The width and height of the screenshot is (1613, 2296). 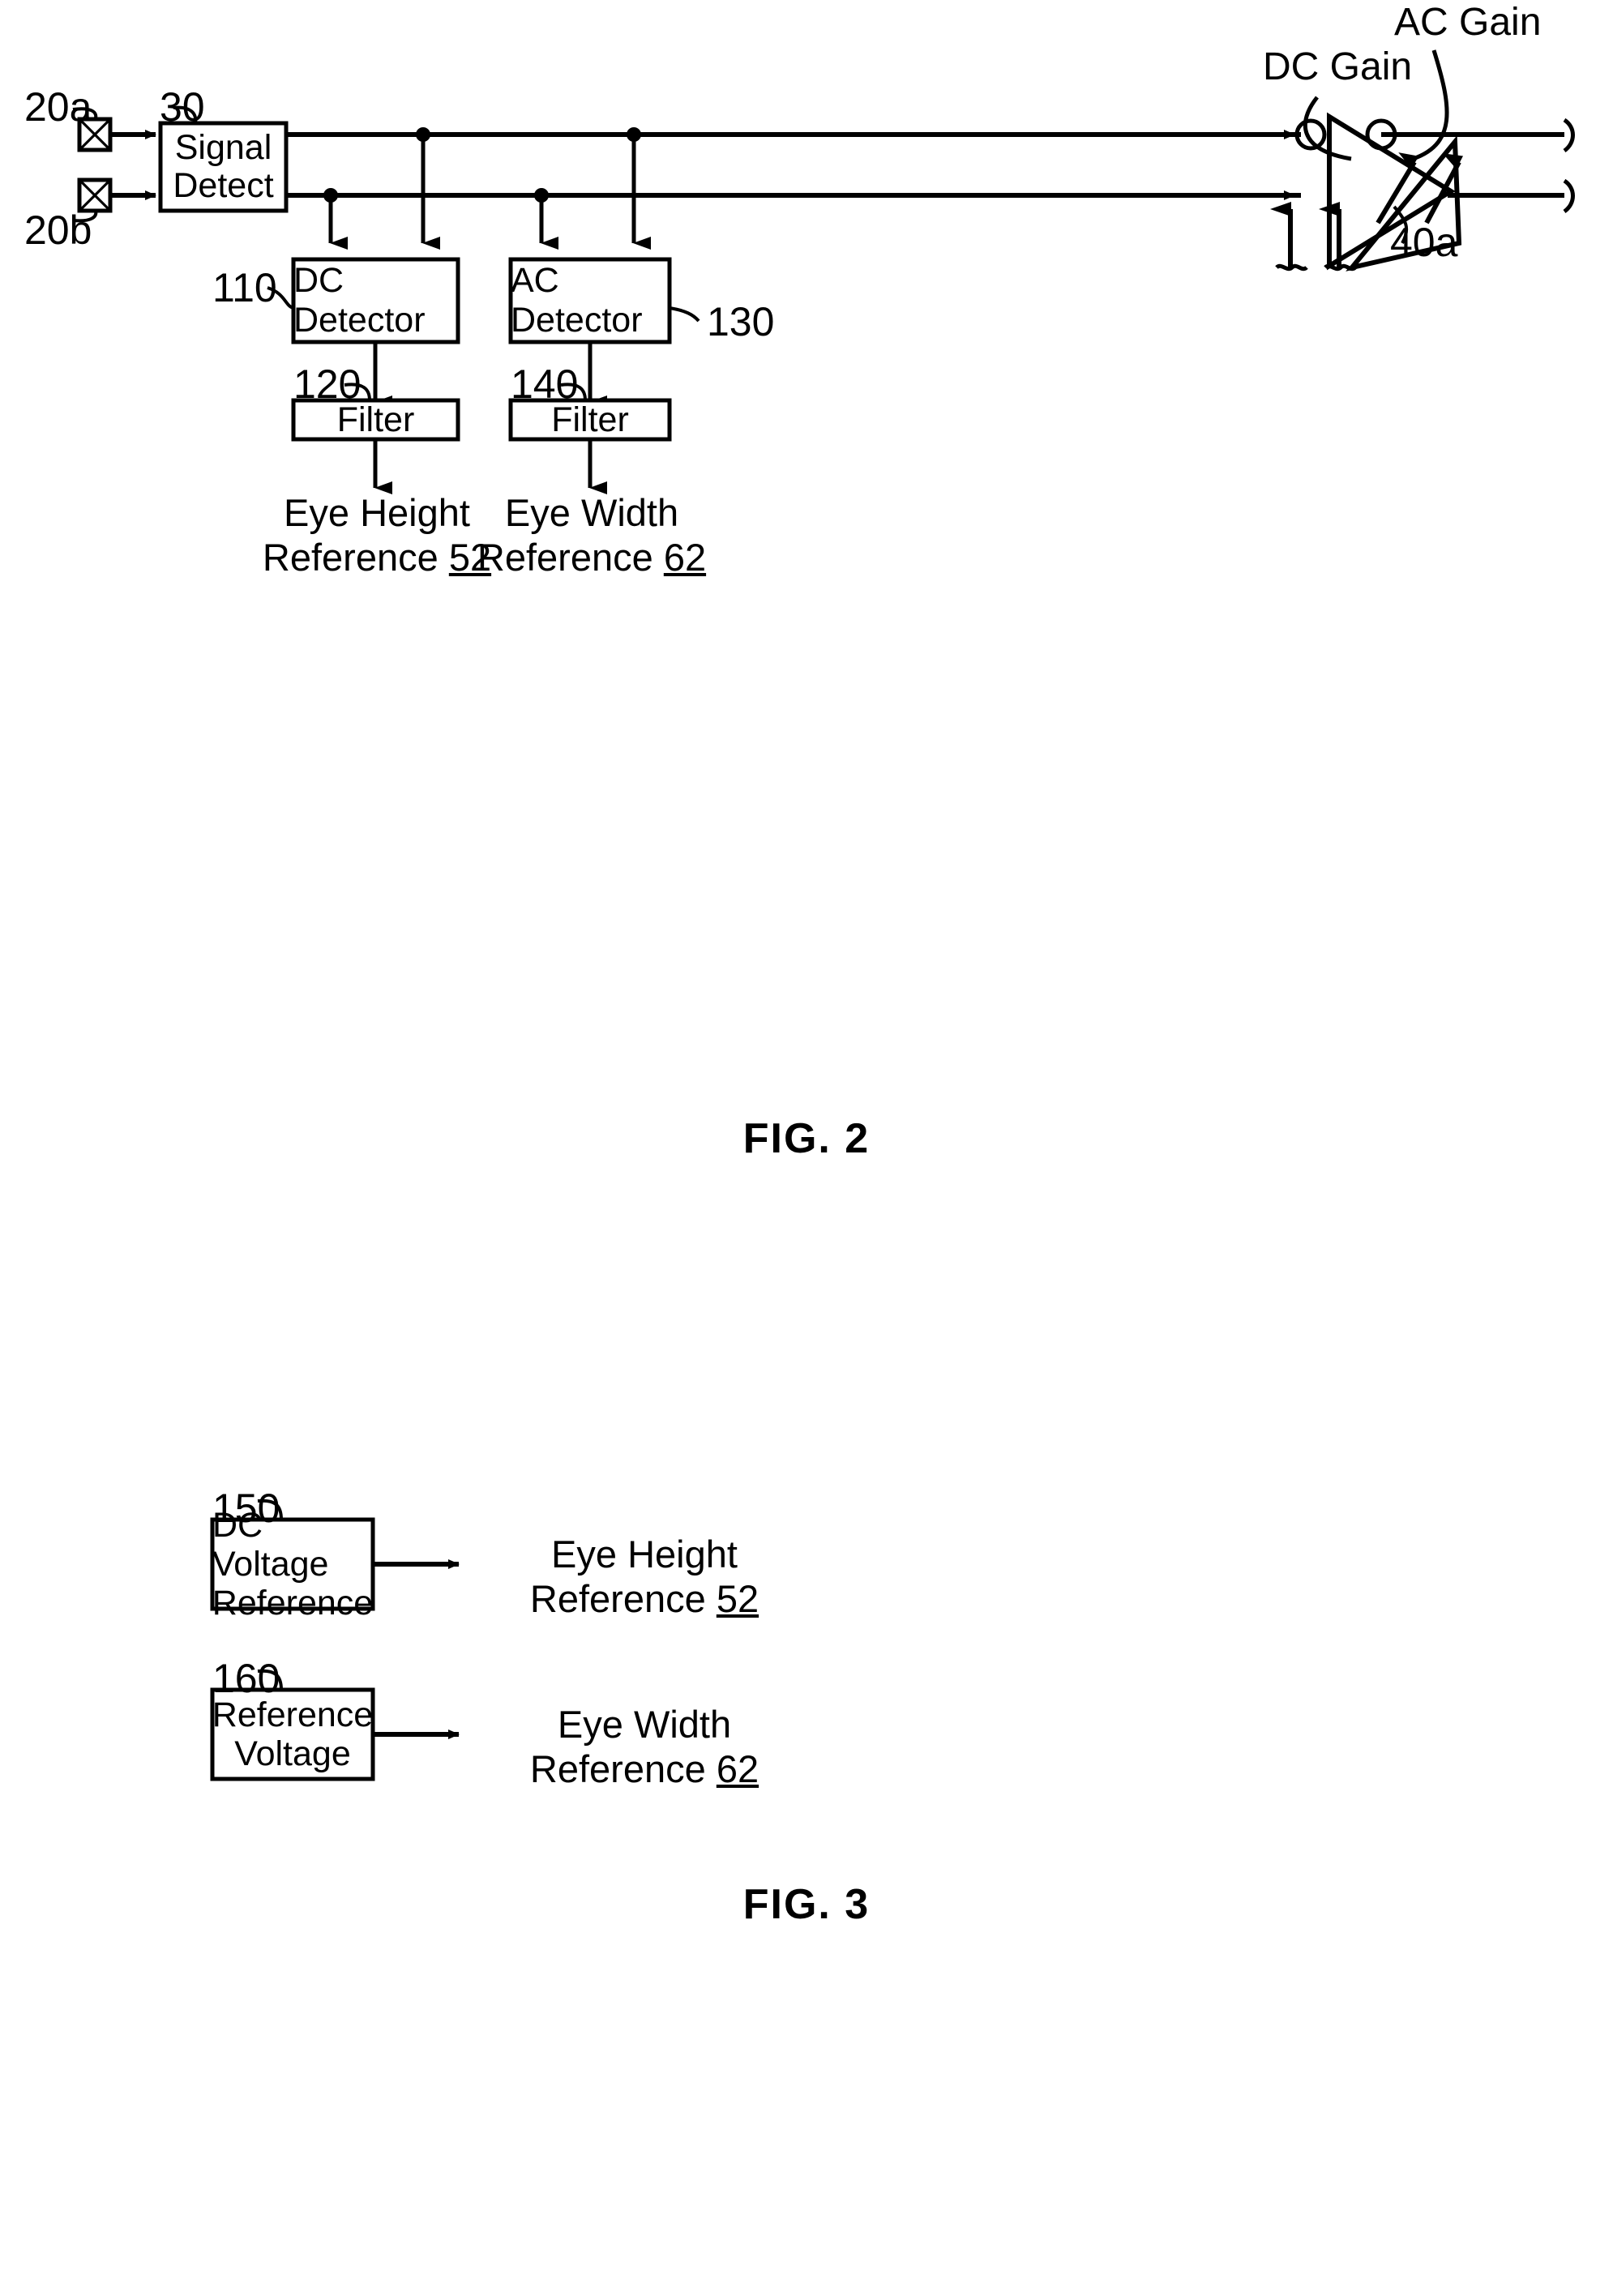 What do you see at coordinates (1424, 242) in the screenshot?
I see `label-ref-40a: 40a` at bounding box center [1424, 242].